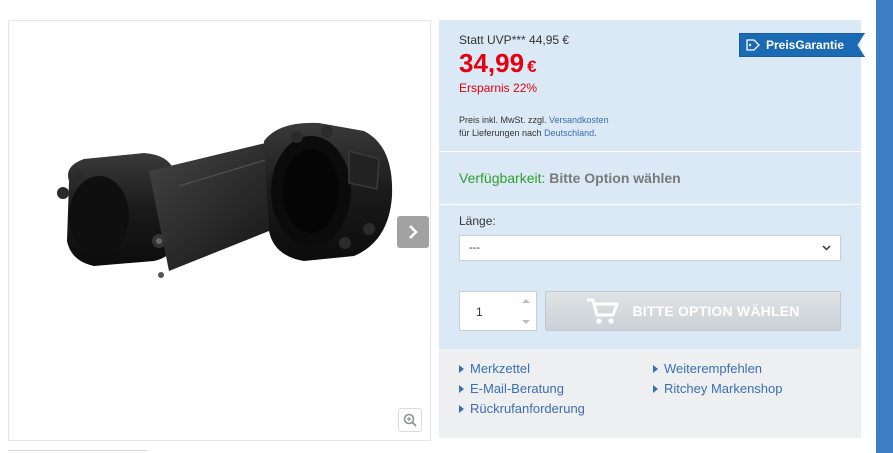 The height and width of the screenshot is (453, 893). What do you see at coordinates (492, 63) in the screenshot?
I see `price-value: 34,99` at bounding box center [492, 63].